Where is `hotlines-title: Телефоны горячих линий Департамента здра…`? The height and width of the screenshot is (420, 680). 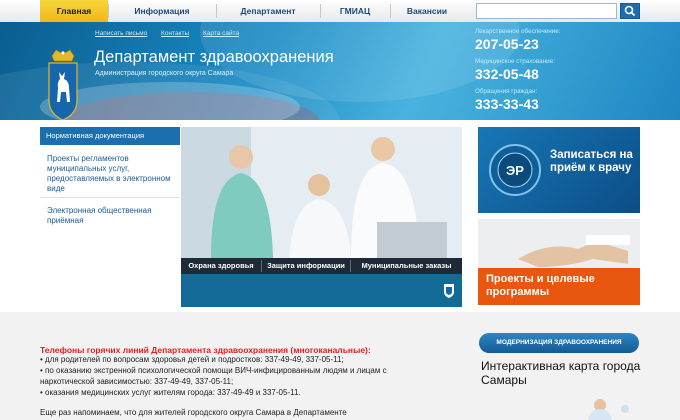 hotlines-title: Телефоны горячих линий Департамента здра… is located at coordinates (205, 350).